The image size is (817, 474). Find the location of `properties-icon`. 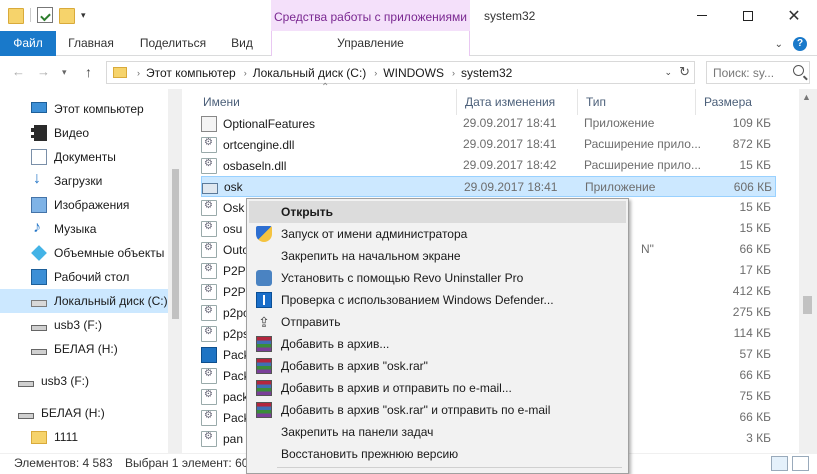

properties-icon is located at coordinates (45, 15).